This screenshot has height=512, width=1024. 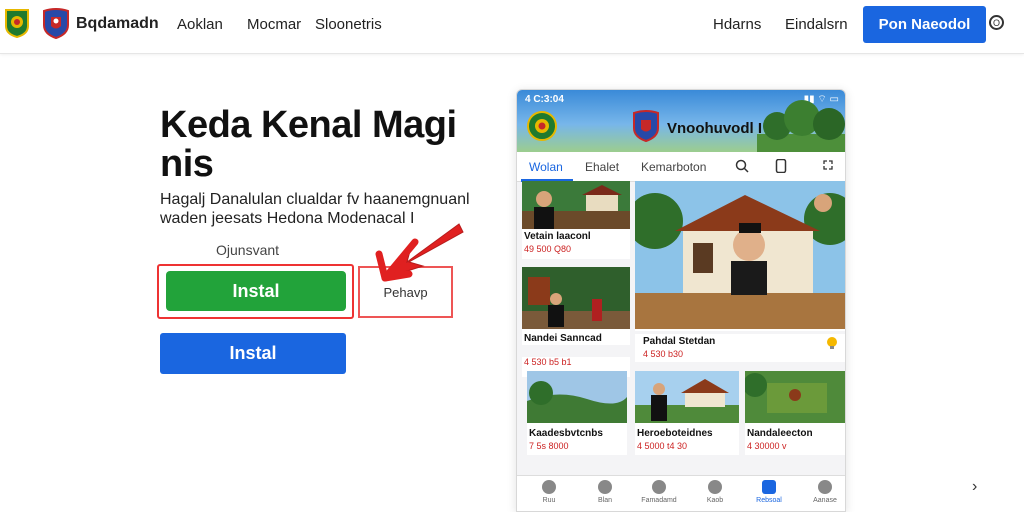 I want to click on expand-icon, so click(x=828, y=165).